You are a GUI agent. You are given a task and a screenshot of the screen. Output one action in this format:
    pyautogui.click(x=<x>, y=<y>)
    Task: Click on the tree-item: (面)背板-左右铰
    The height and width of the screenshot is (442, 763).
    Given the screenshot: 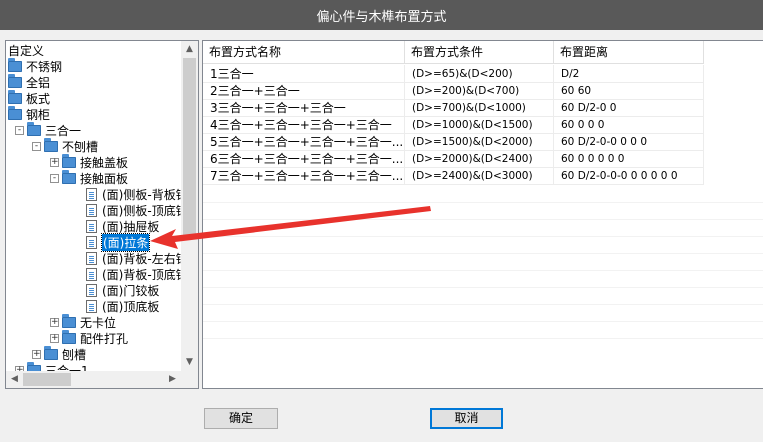 What is the action you would take?
    pyautogui.click(x=137, y=258)
    